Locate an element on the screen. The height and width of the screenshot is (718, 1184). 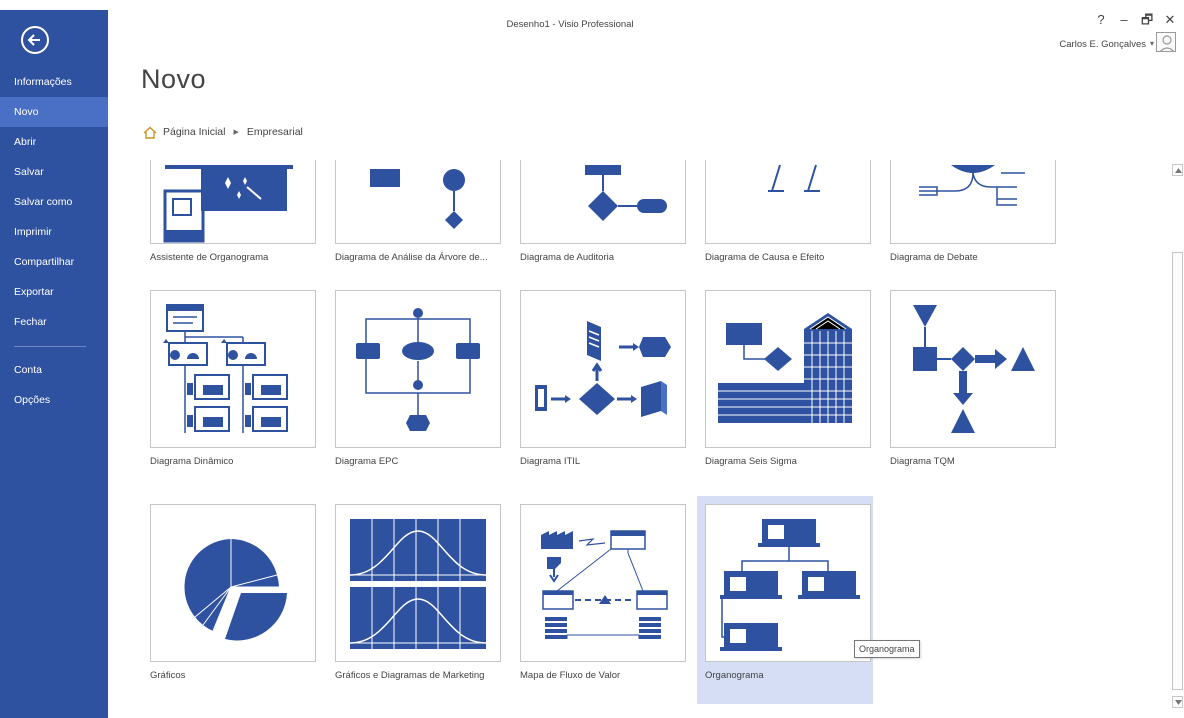
template-tile: Assistente de Organograma is located at coordinates (230, 223).